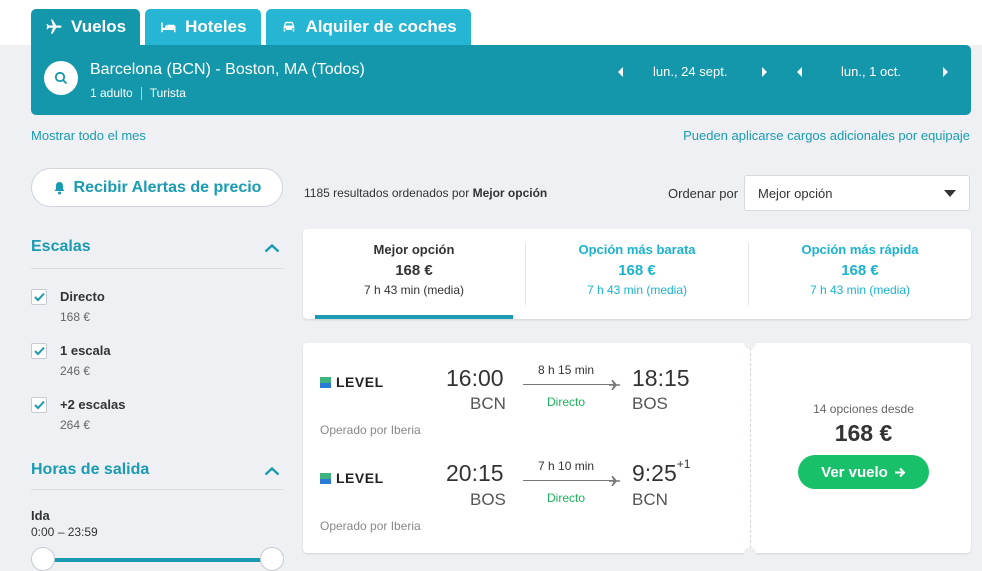 This screenshot has height=571, width=982. What do you see at coordinates (75, 317) in the screenshot?
I see `stop-price: 168 €` at bounding box center [75, 317].